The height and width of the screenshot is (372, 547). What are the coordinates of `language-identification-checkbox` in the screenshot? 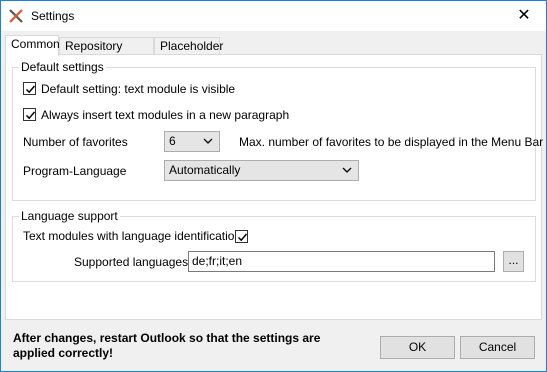 It's located at (241, 236).